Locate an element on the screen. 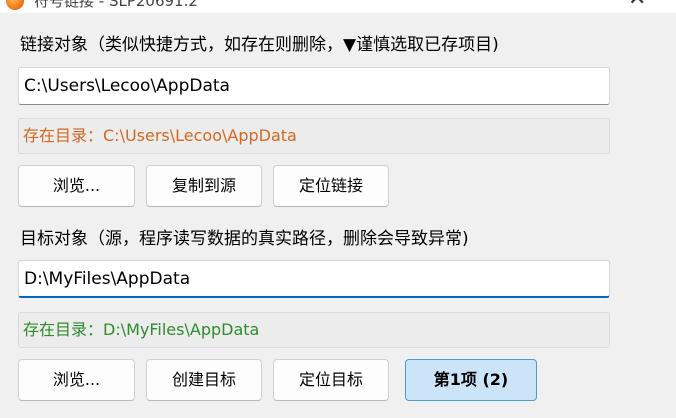 This screenshot has height=418, width=676. copy-to-source-button: 复制到源 is located at coordinates (204, 186).